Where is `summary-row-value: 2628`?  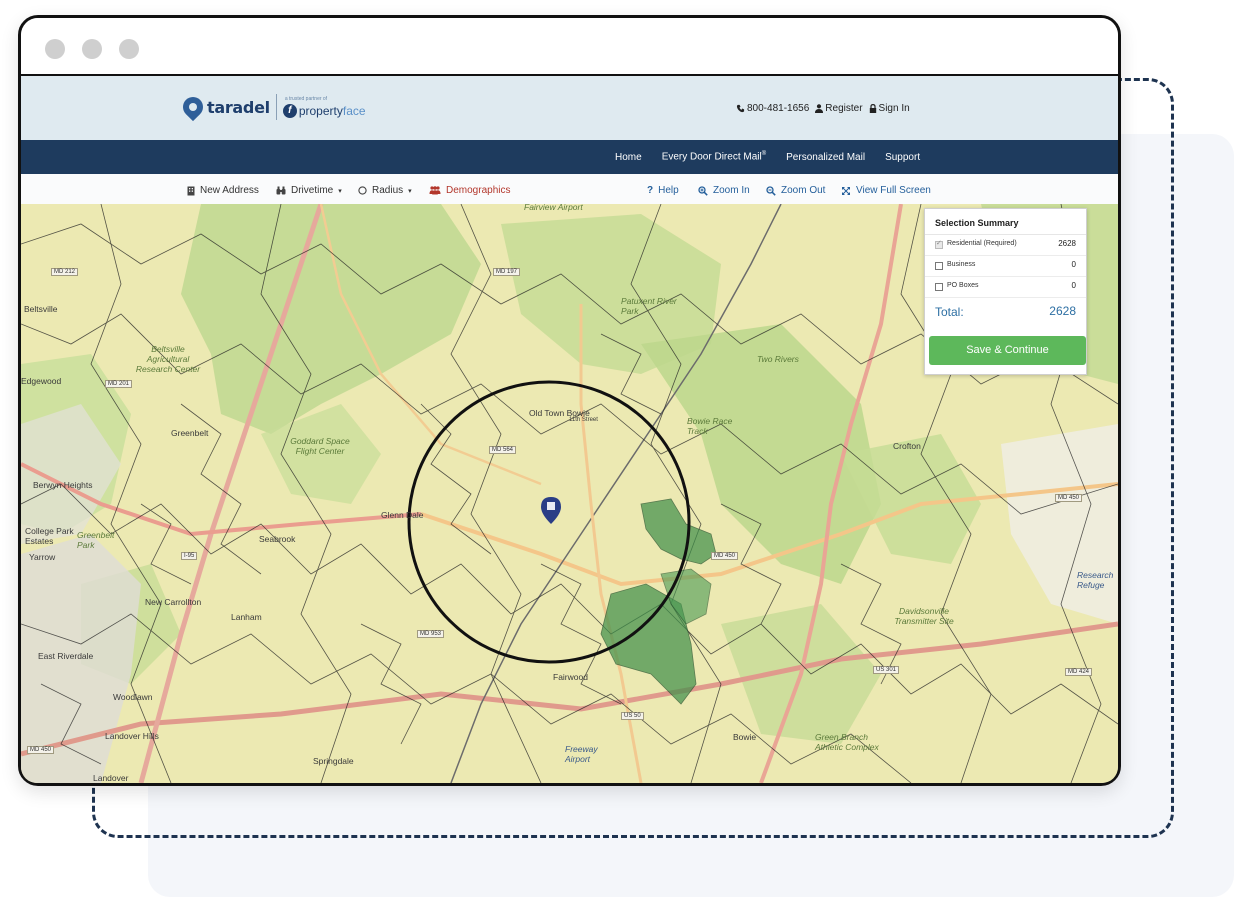 summary-row-value: 2628 is located at coordinates (1067, 243).